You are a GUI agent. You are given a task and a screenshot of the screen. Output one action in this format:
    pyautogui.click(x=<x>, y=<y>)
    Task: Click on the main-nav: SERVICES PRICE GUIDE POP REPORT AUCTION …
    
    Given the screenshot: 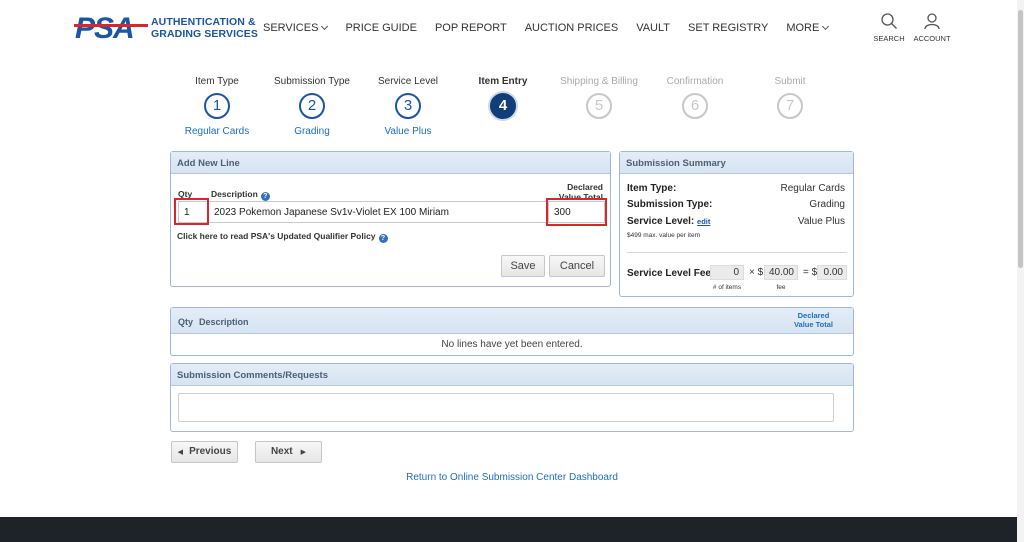 What is the action you would take?
    pyautogui.click(x=554, y=28)
    